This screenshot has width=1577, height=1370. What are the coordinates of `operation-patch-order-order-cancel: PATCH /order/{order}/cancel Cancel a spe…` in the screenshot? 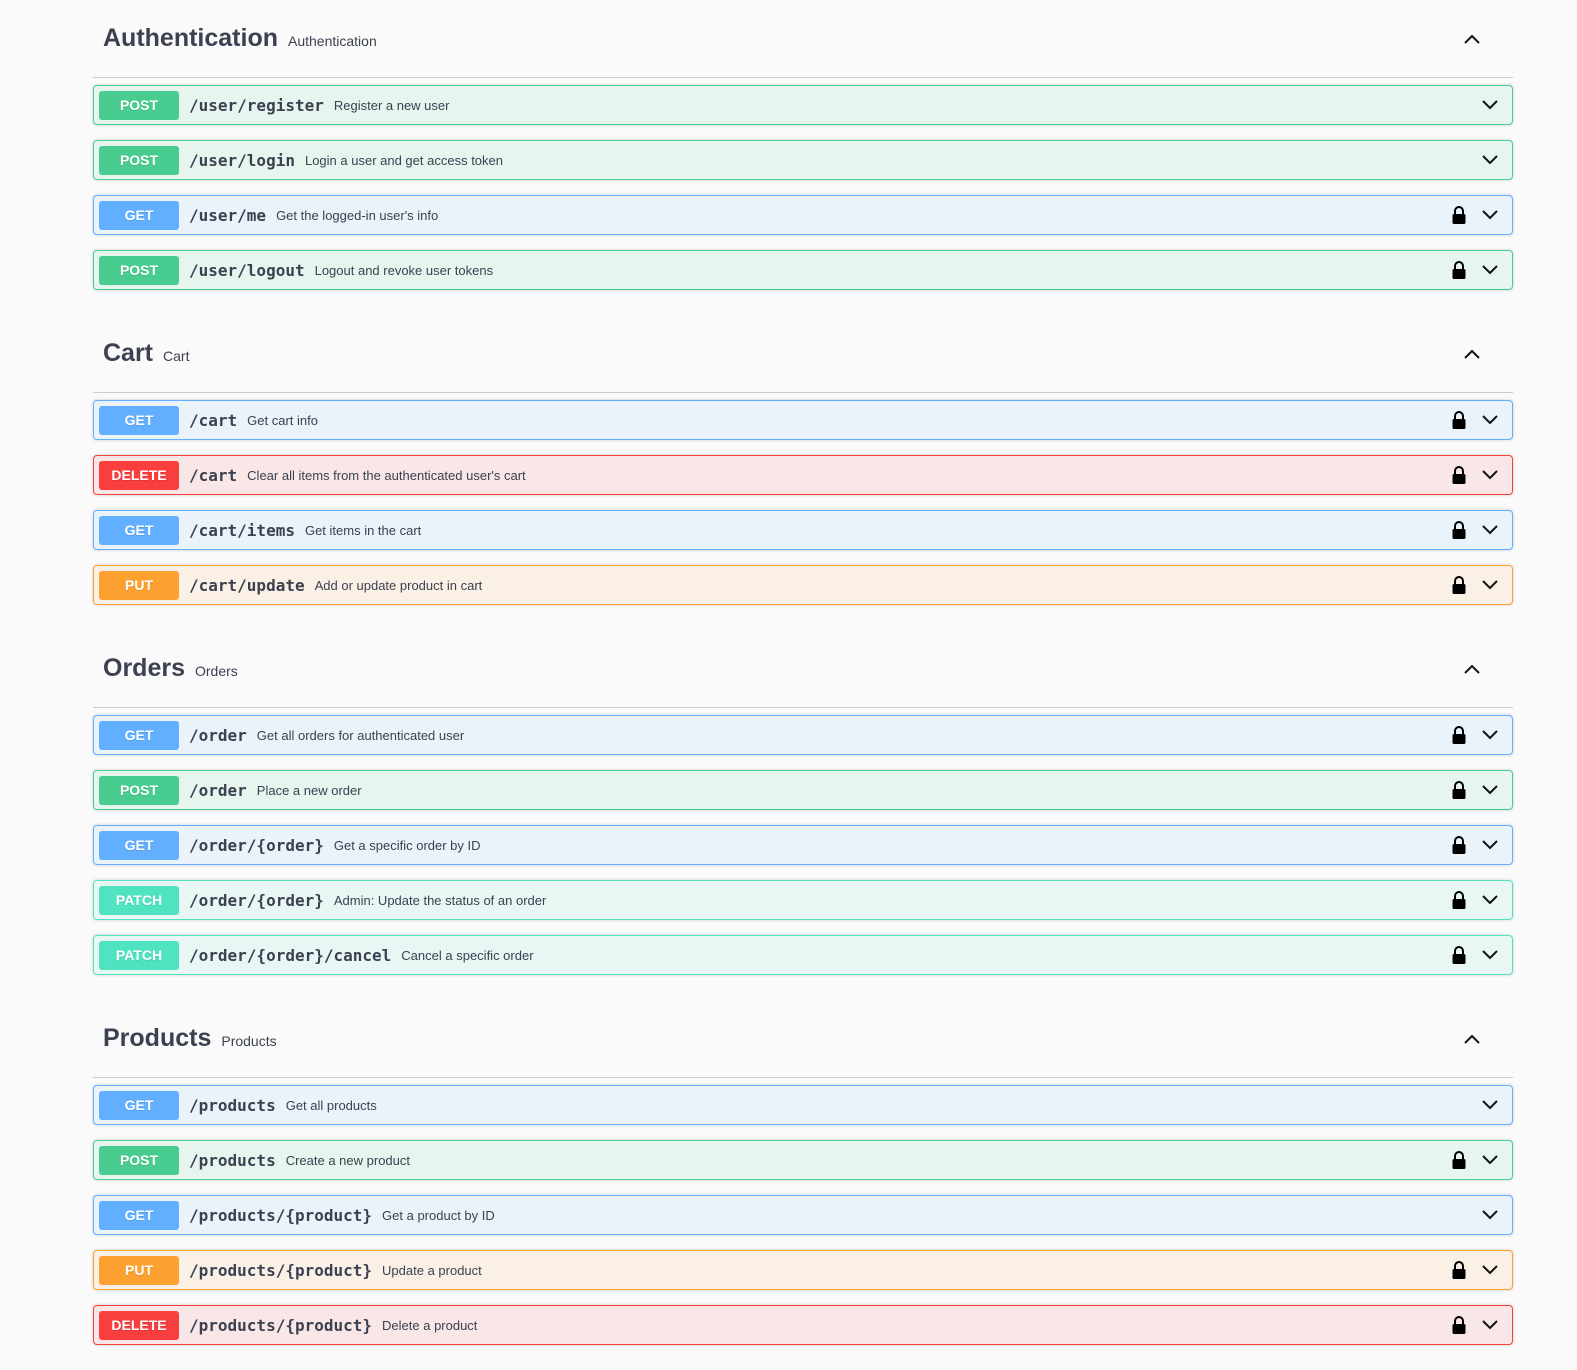 It's located at (803, 955).